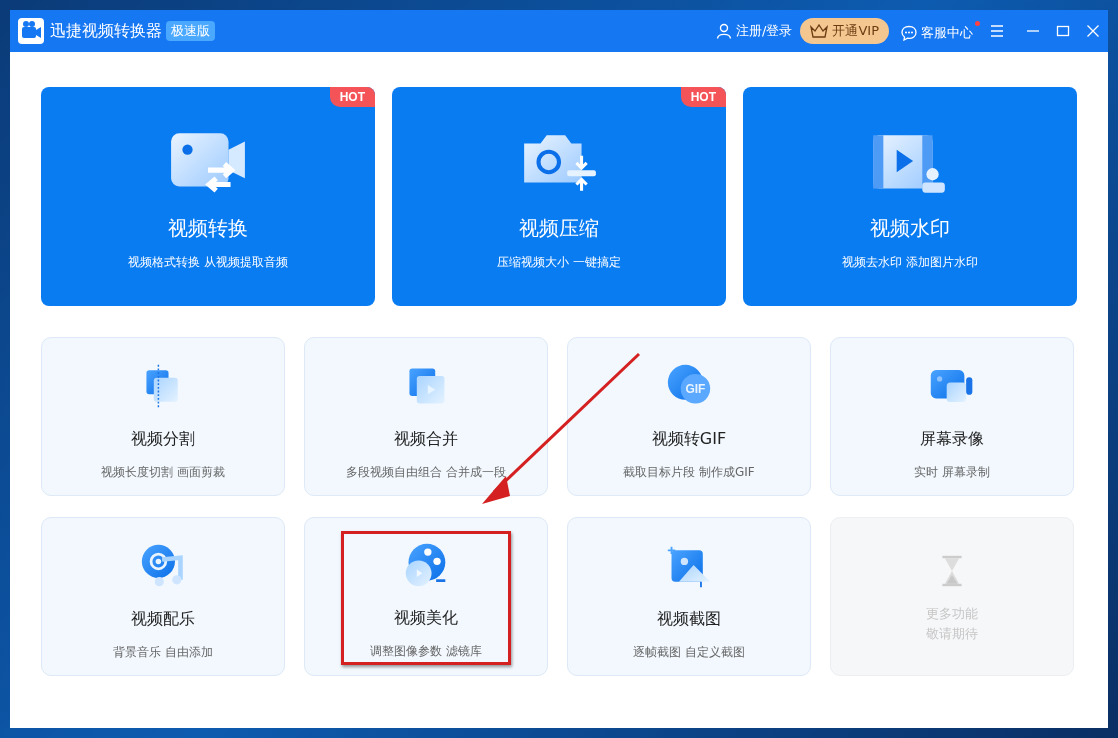  I want to click on close-icon, so click(1093, 31).